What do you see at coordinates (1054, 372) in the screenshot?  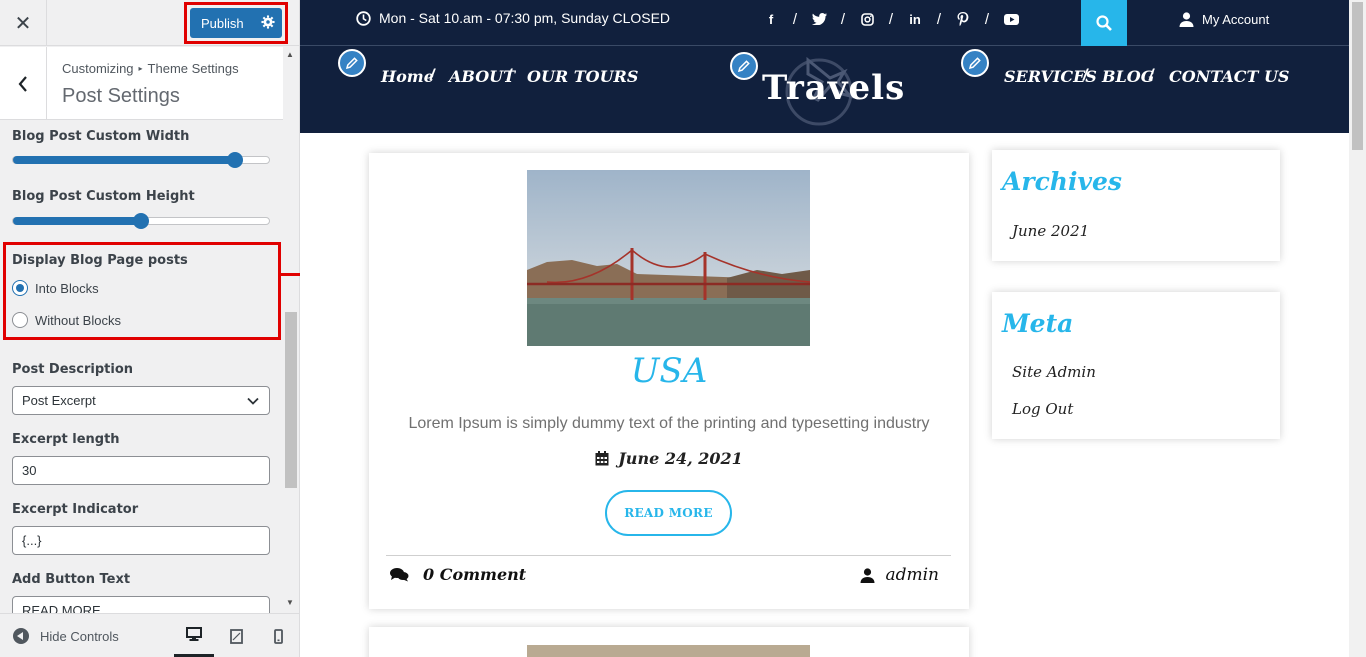 I see `meta-link-site-admin: Site Admin` at bounding box center [1054, 372].